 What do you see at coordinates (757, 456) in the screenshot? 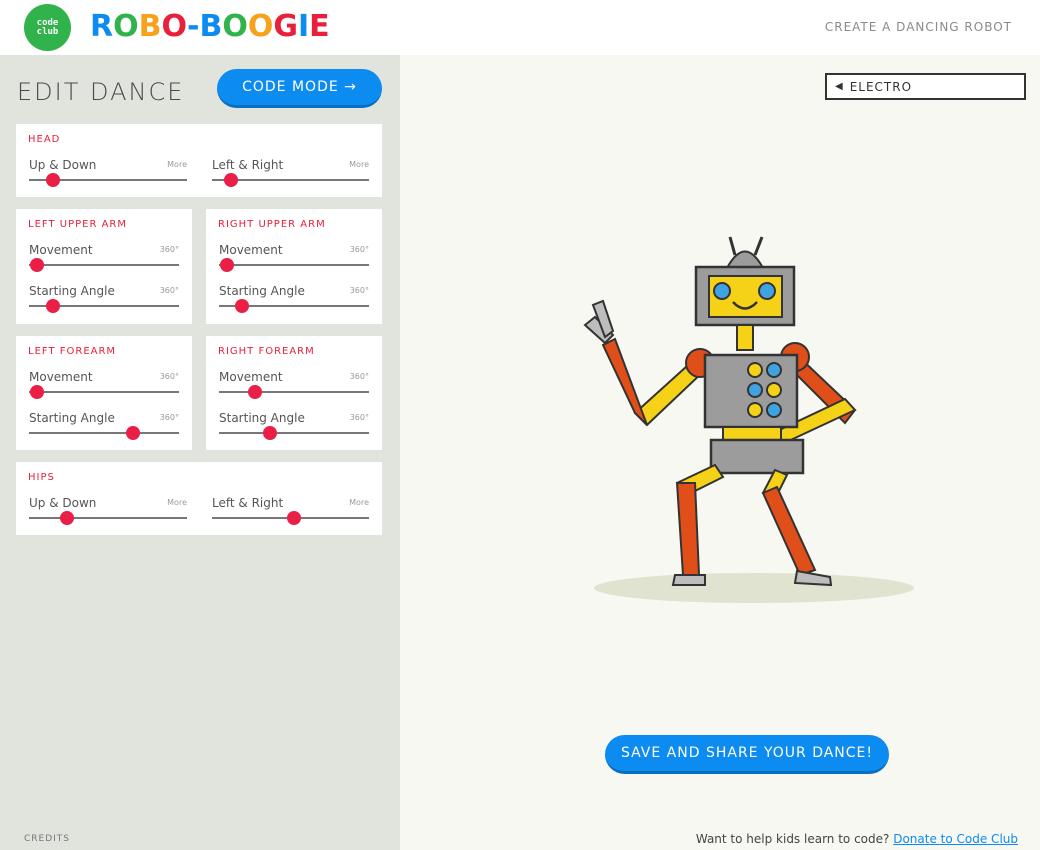
I see `robot-hips` at bounding box center [757, 456].